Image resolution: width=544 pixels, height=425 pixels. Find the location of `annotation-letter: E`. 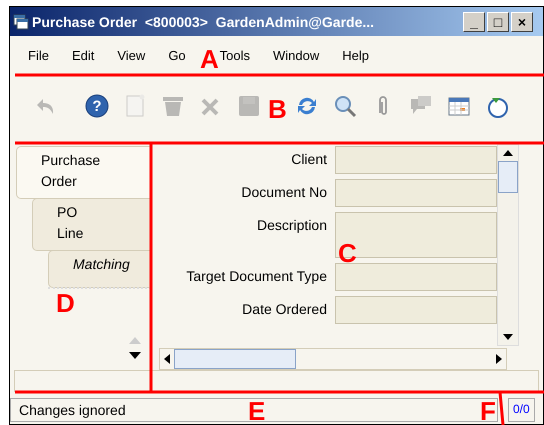

annotation-letter: E is located at coordinates (257, 411).